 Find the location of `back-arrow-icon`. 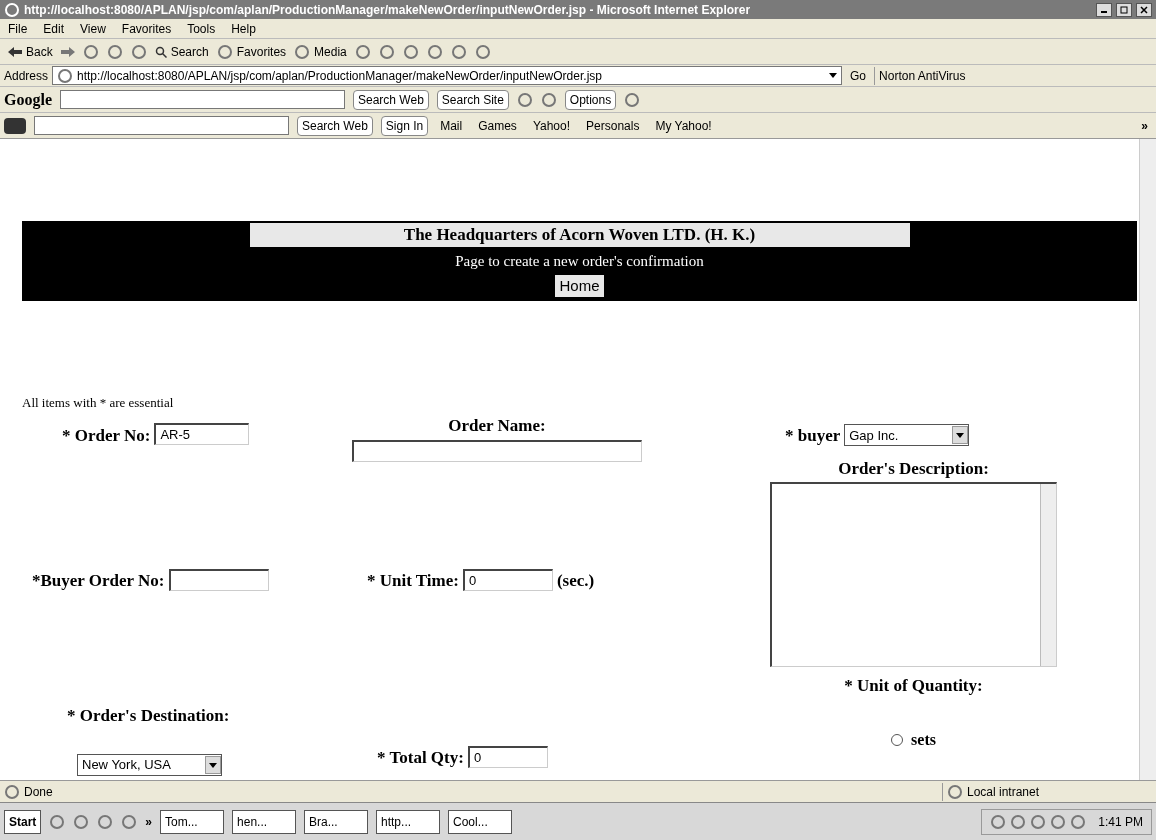

back-arrow-icon is located at coordinates (15, 51).